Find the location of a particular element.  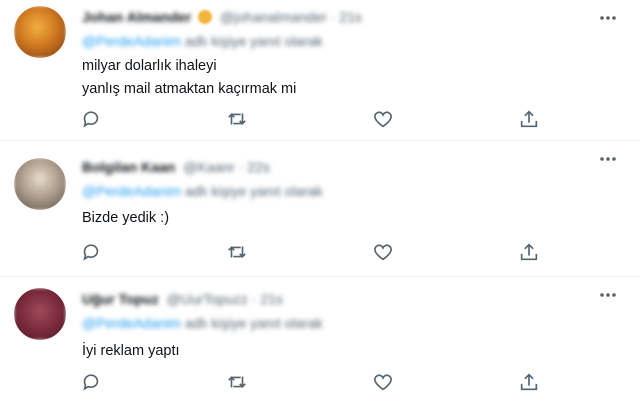

author-name: Bolgilan Kaan is located at coordinates (128, 167).